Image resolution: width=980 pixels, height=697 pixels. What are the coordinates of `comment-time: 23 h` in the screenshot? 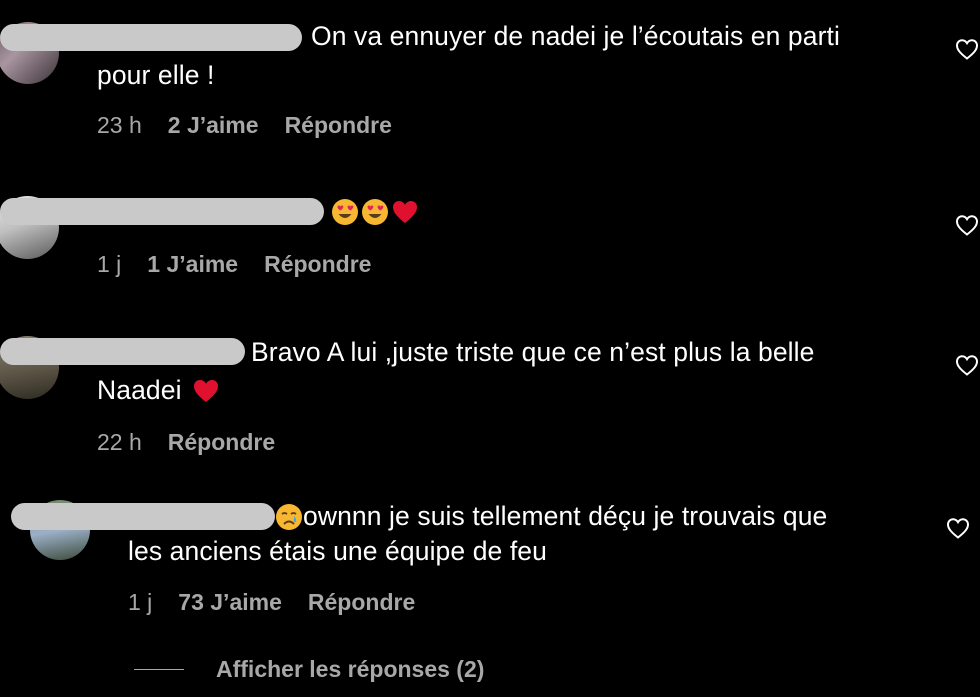 It's located at (119, 125).